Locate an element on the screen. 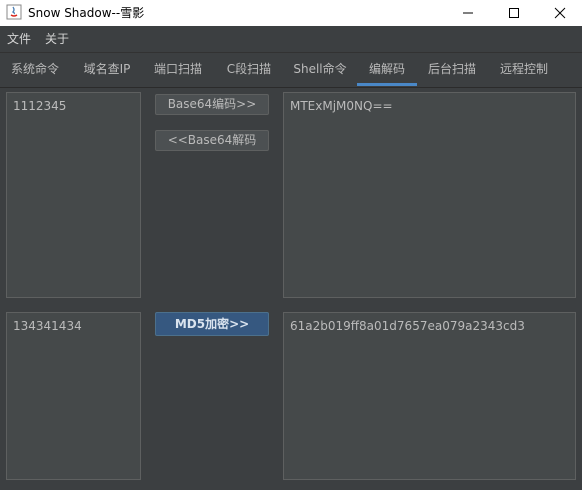  tab-remote-control: 远程控制 is located at coordinates (524, 69).